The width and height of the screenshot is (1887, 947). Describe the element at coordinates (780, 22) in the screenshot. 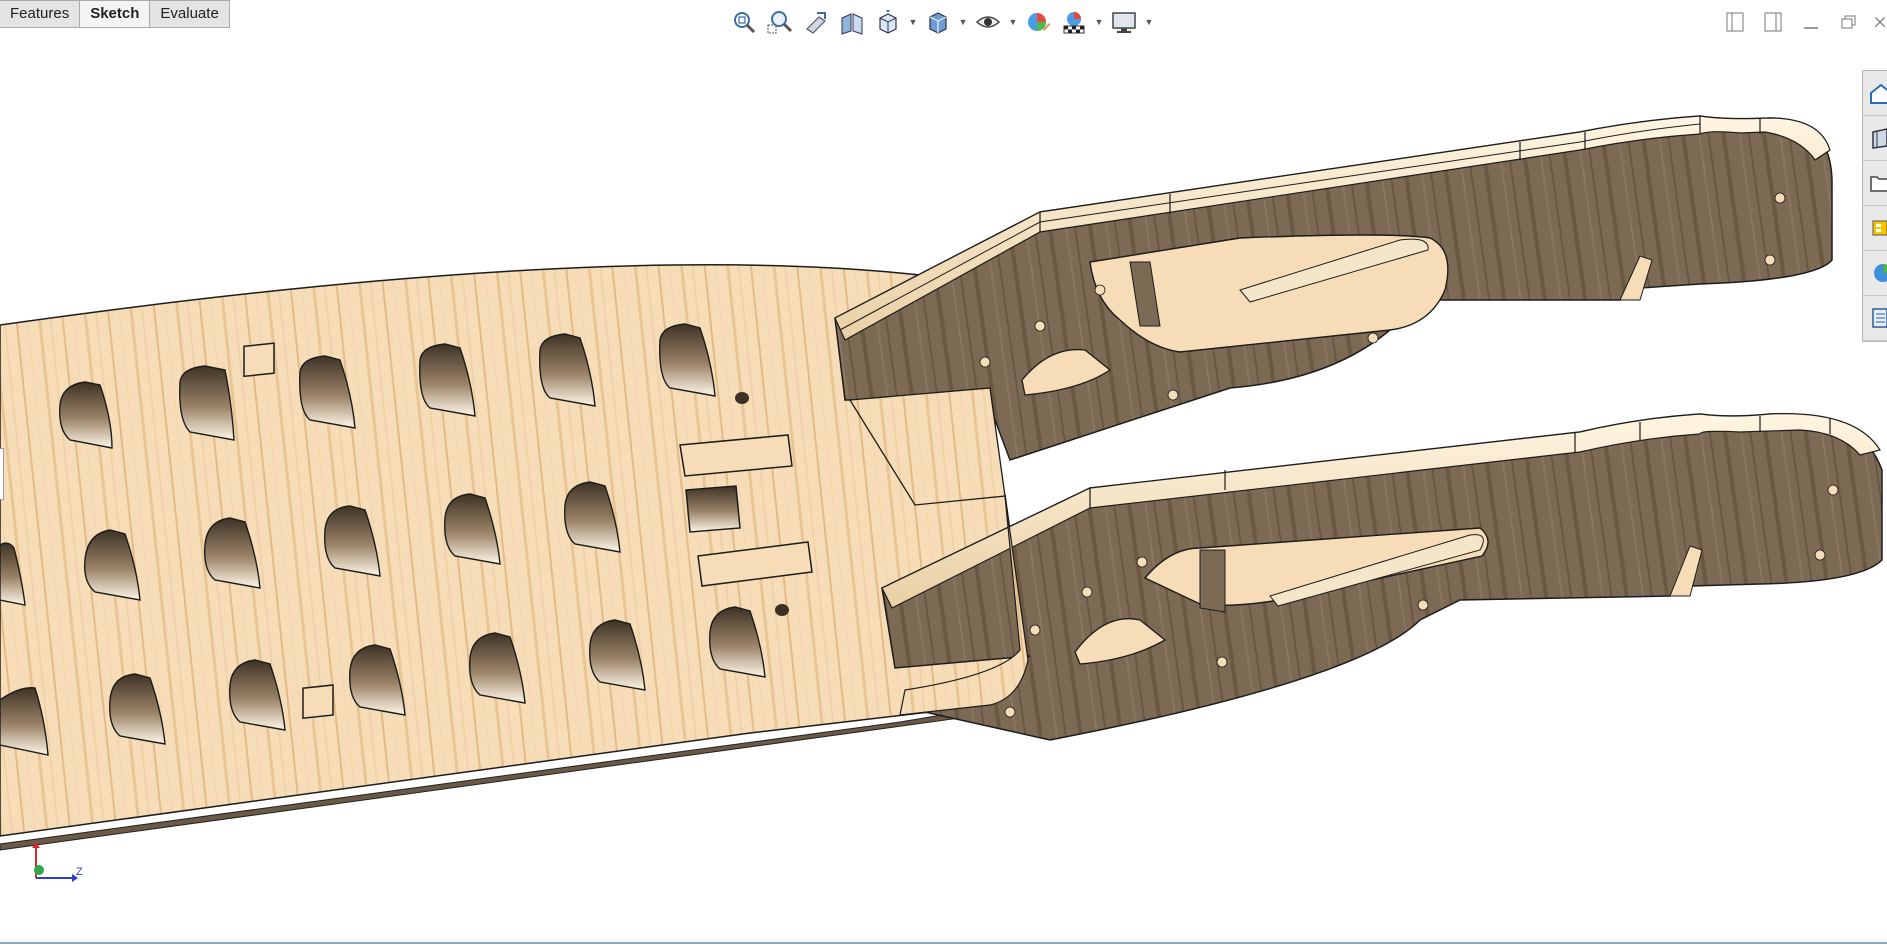

I see `zoom-to-area-icon` at that location.